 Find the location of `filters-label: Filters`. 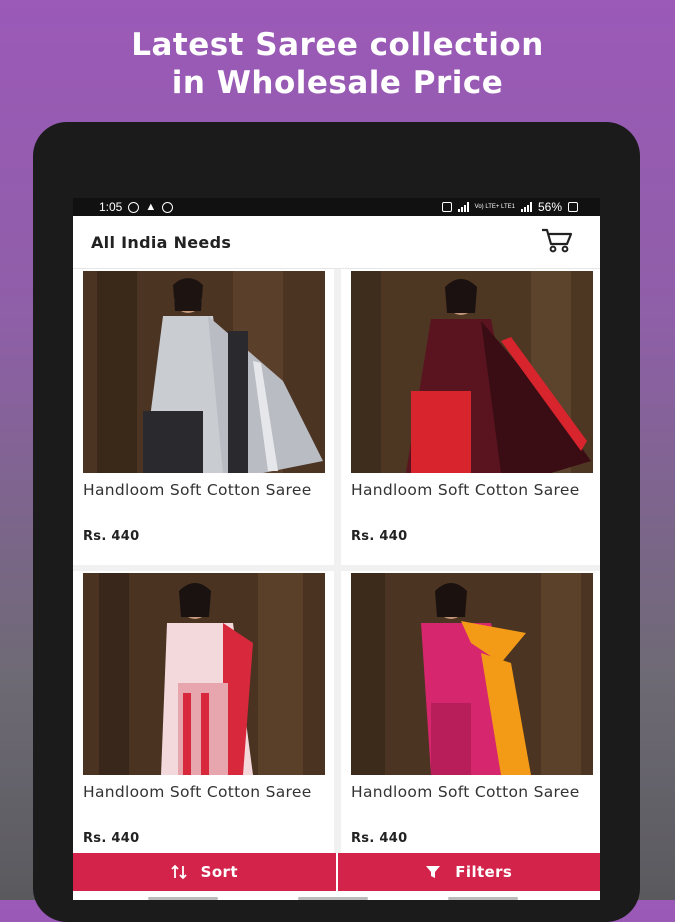

filters-label: Filters is located at coordinates (484, 872).